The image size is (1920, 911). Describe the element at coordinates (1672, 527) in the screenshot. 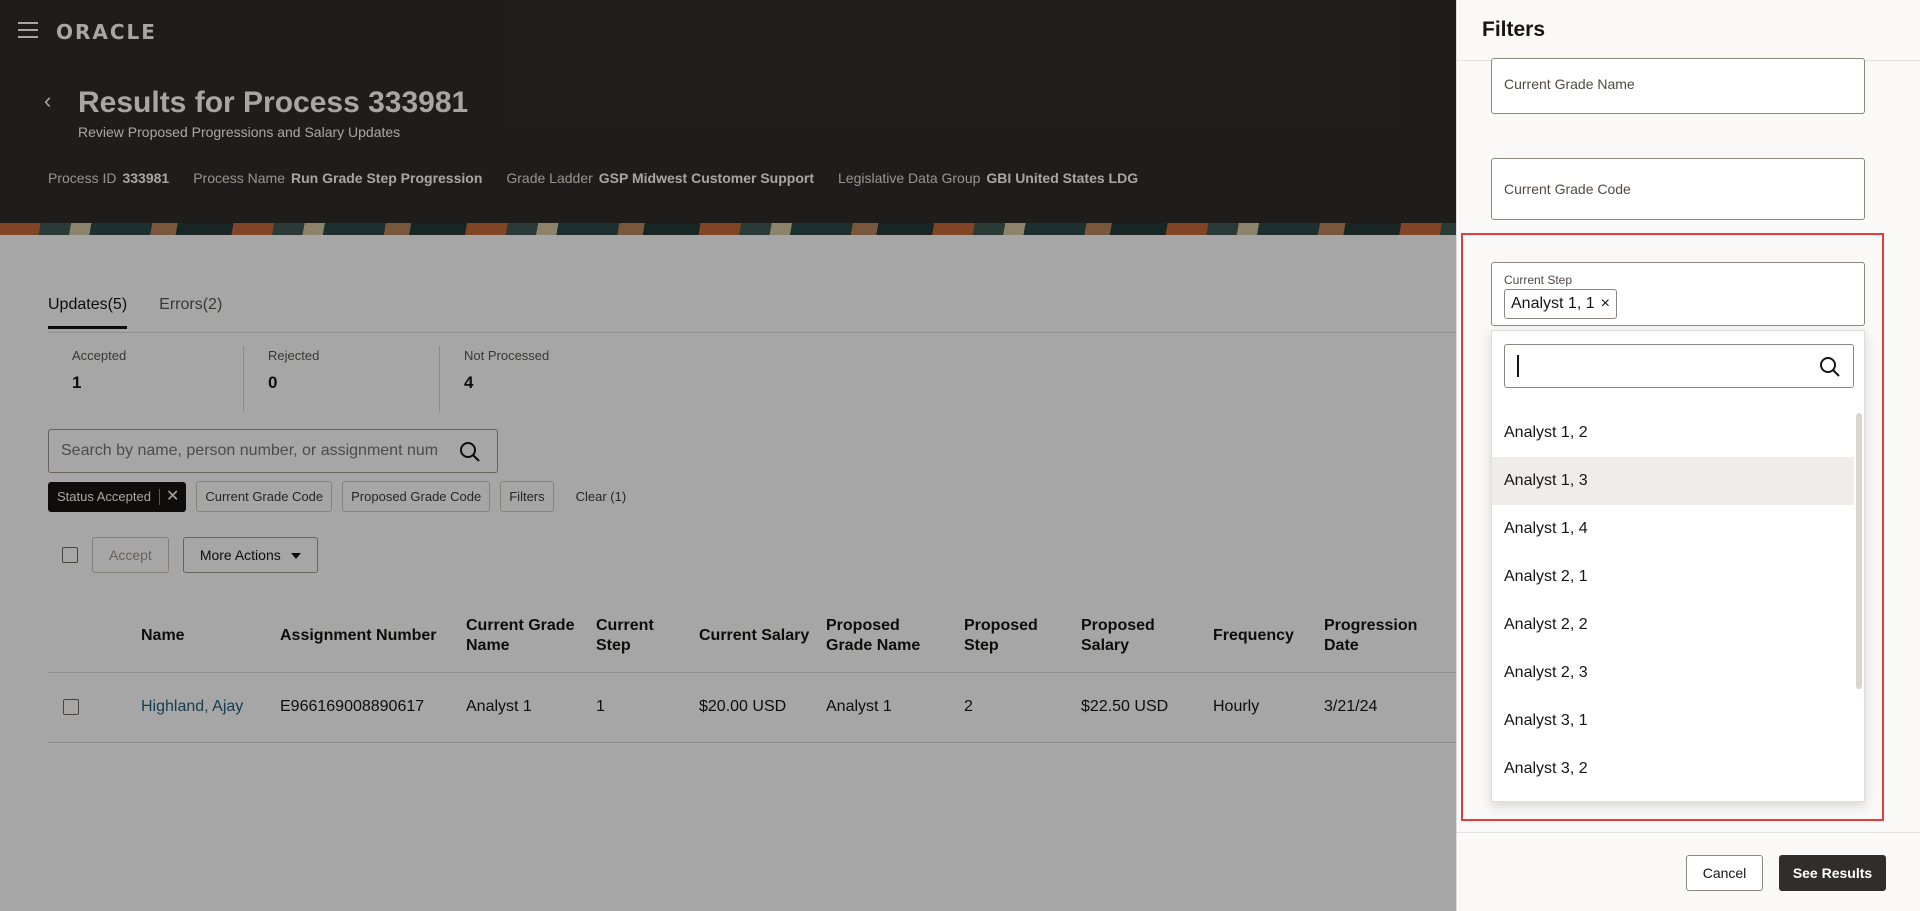

I see `annotation-highlight-box` at that location.